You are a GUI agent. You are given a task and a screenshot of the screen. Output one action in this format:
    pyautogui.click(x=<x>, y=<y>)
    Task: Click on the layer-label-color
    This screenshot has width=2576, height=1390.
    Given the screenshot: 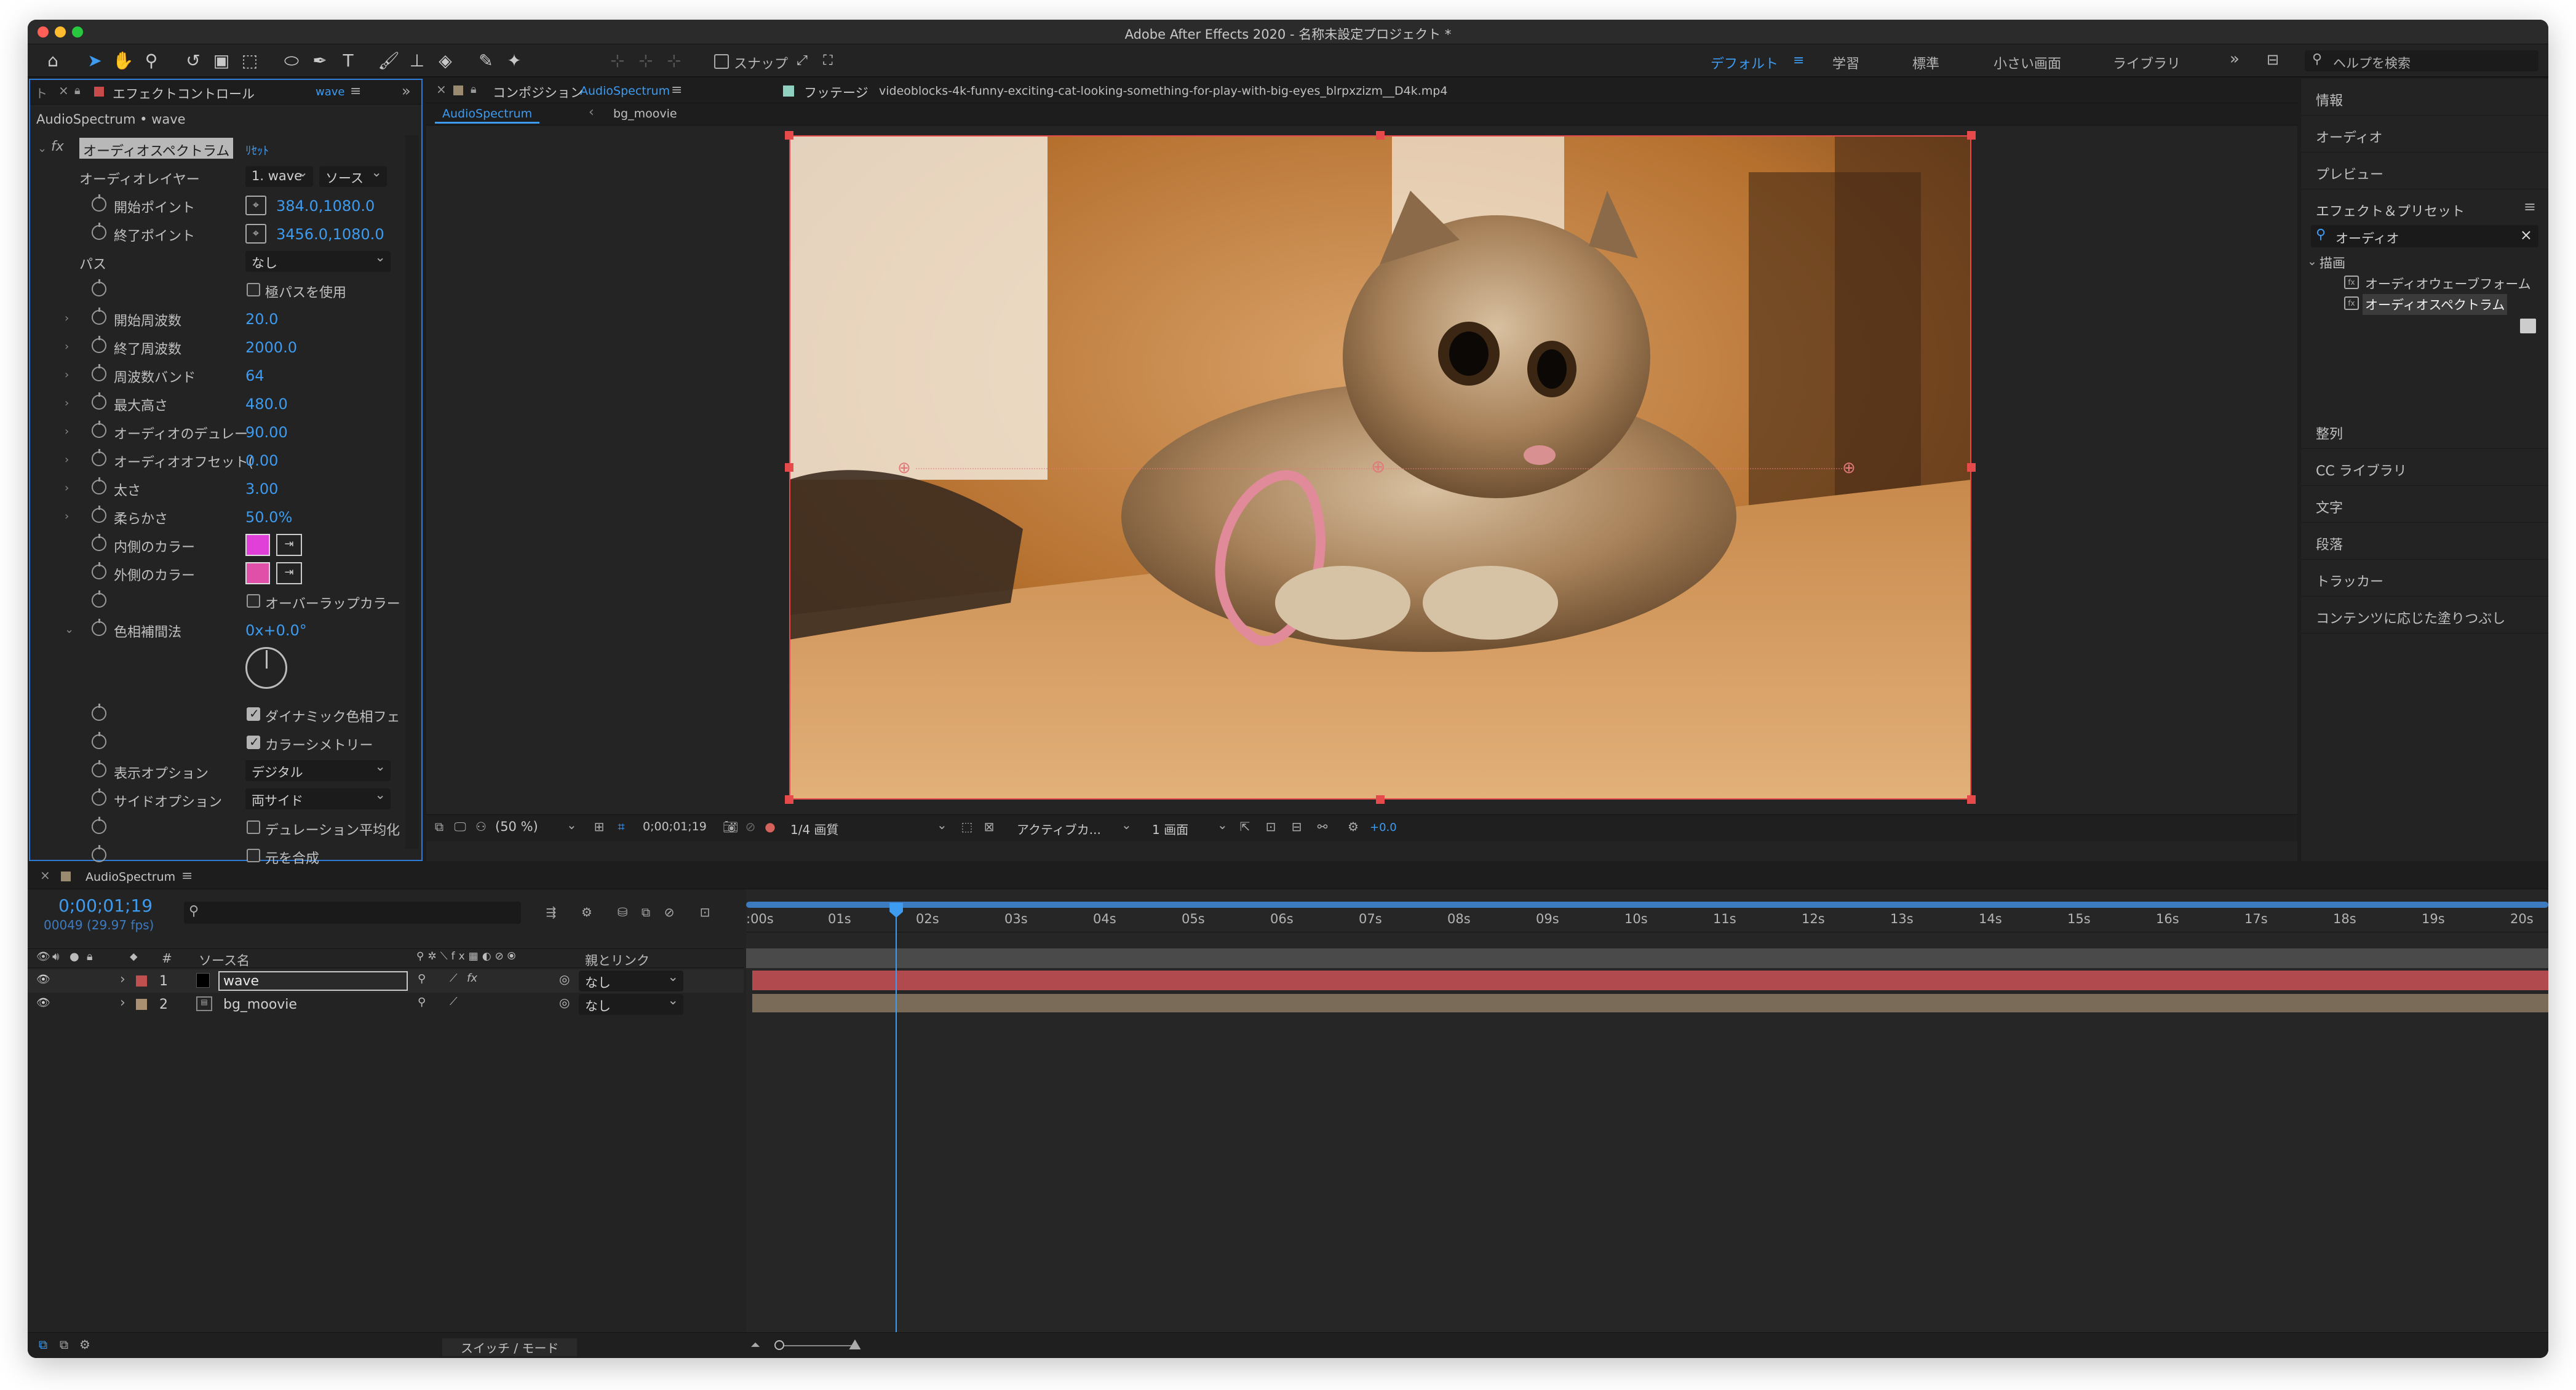 What is the action you would take?
    pyautogui.click(x=141, y=981)
    